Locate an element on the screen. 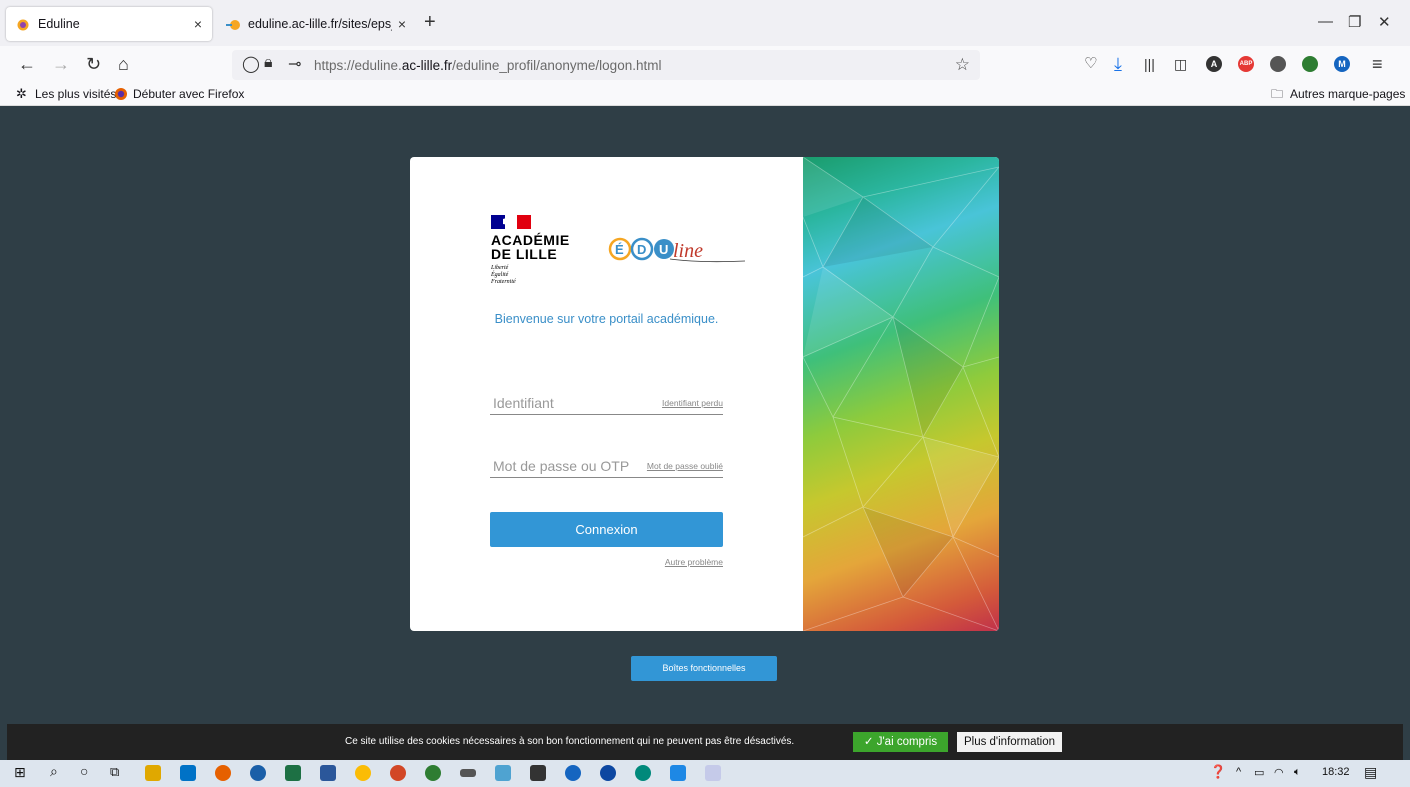  bookmark-other: 🗀 Autres marque-pages is located at coordinates (1338, 94).